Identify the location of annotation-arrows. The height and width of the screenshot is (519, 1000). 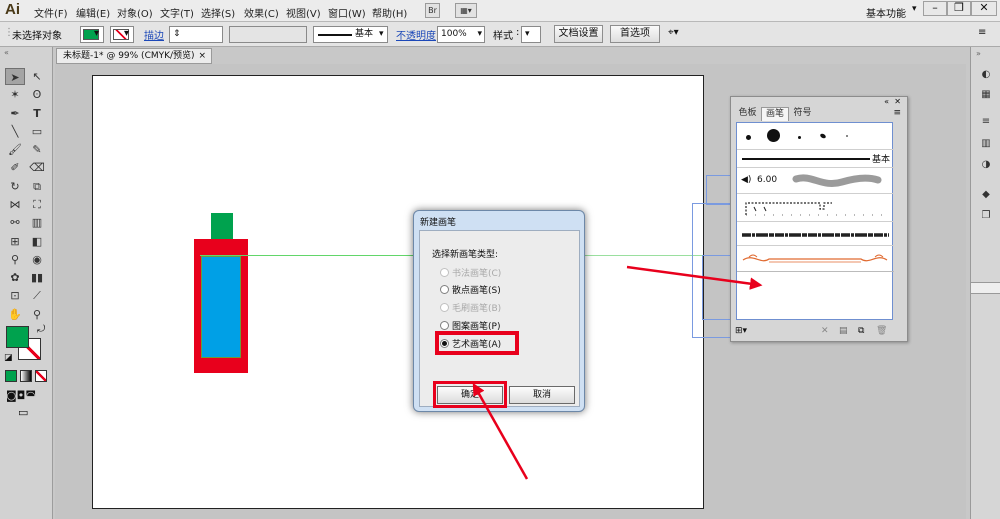
(617, 372).